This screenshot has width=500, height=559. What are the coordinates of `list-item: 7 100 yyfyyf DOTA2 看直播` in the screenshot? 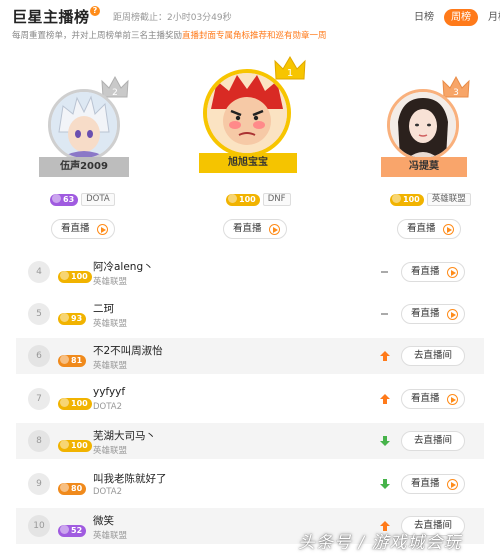 It's located at (250, 399).